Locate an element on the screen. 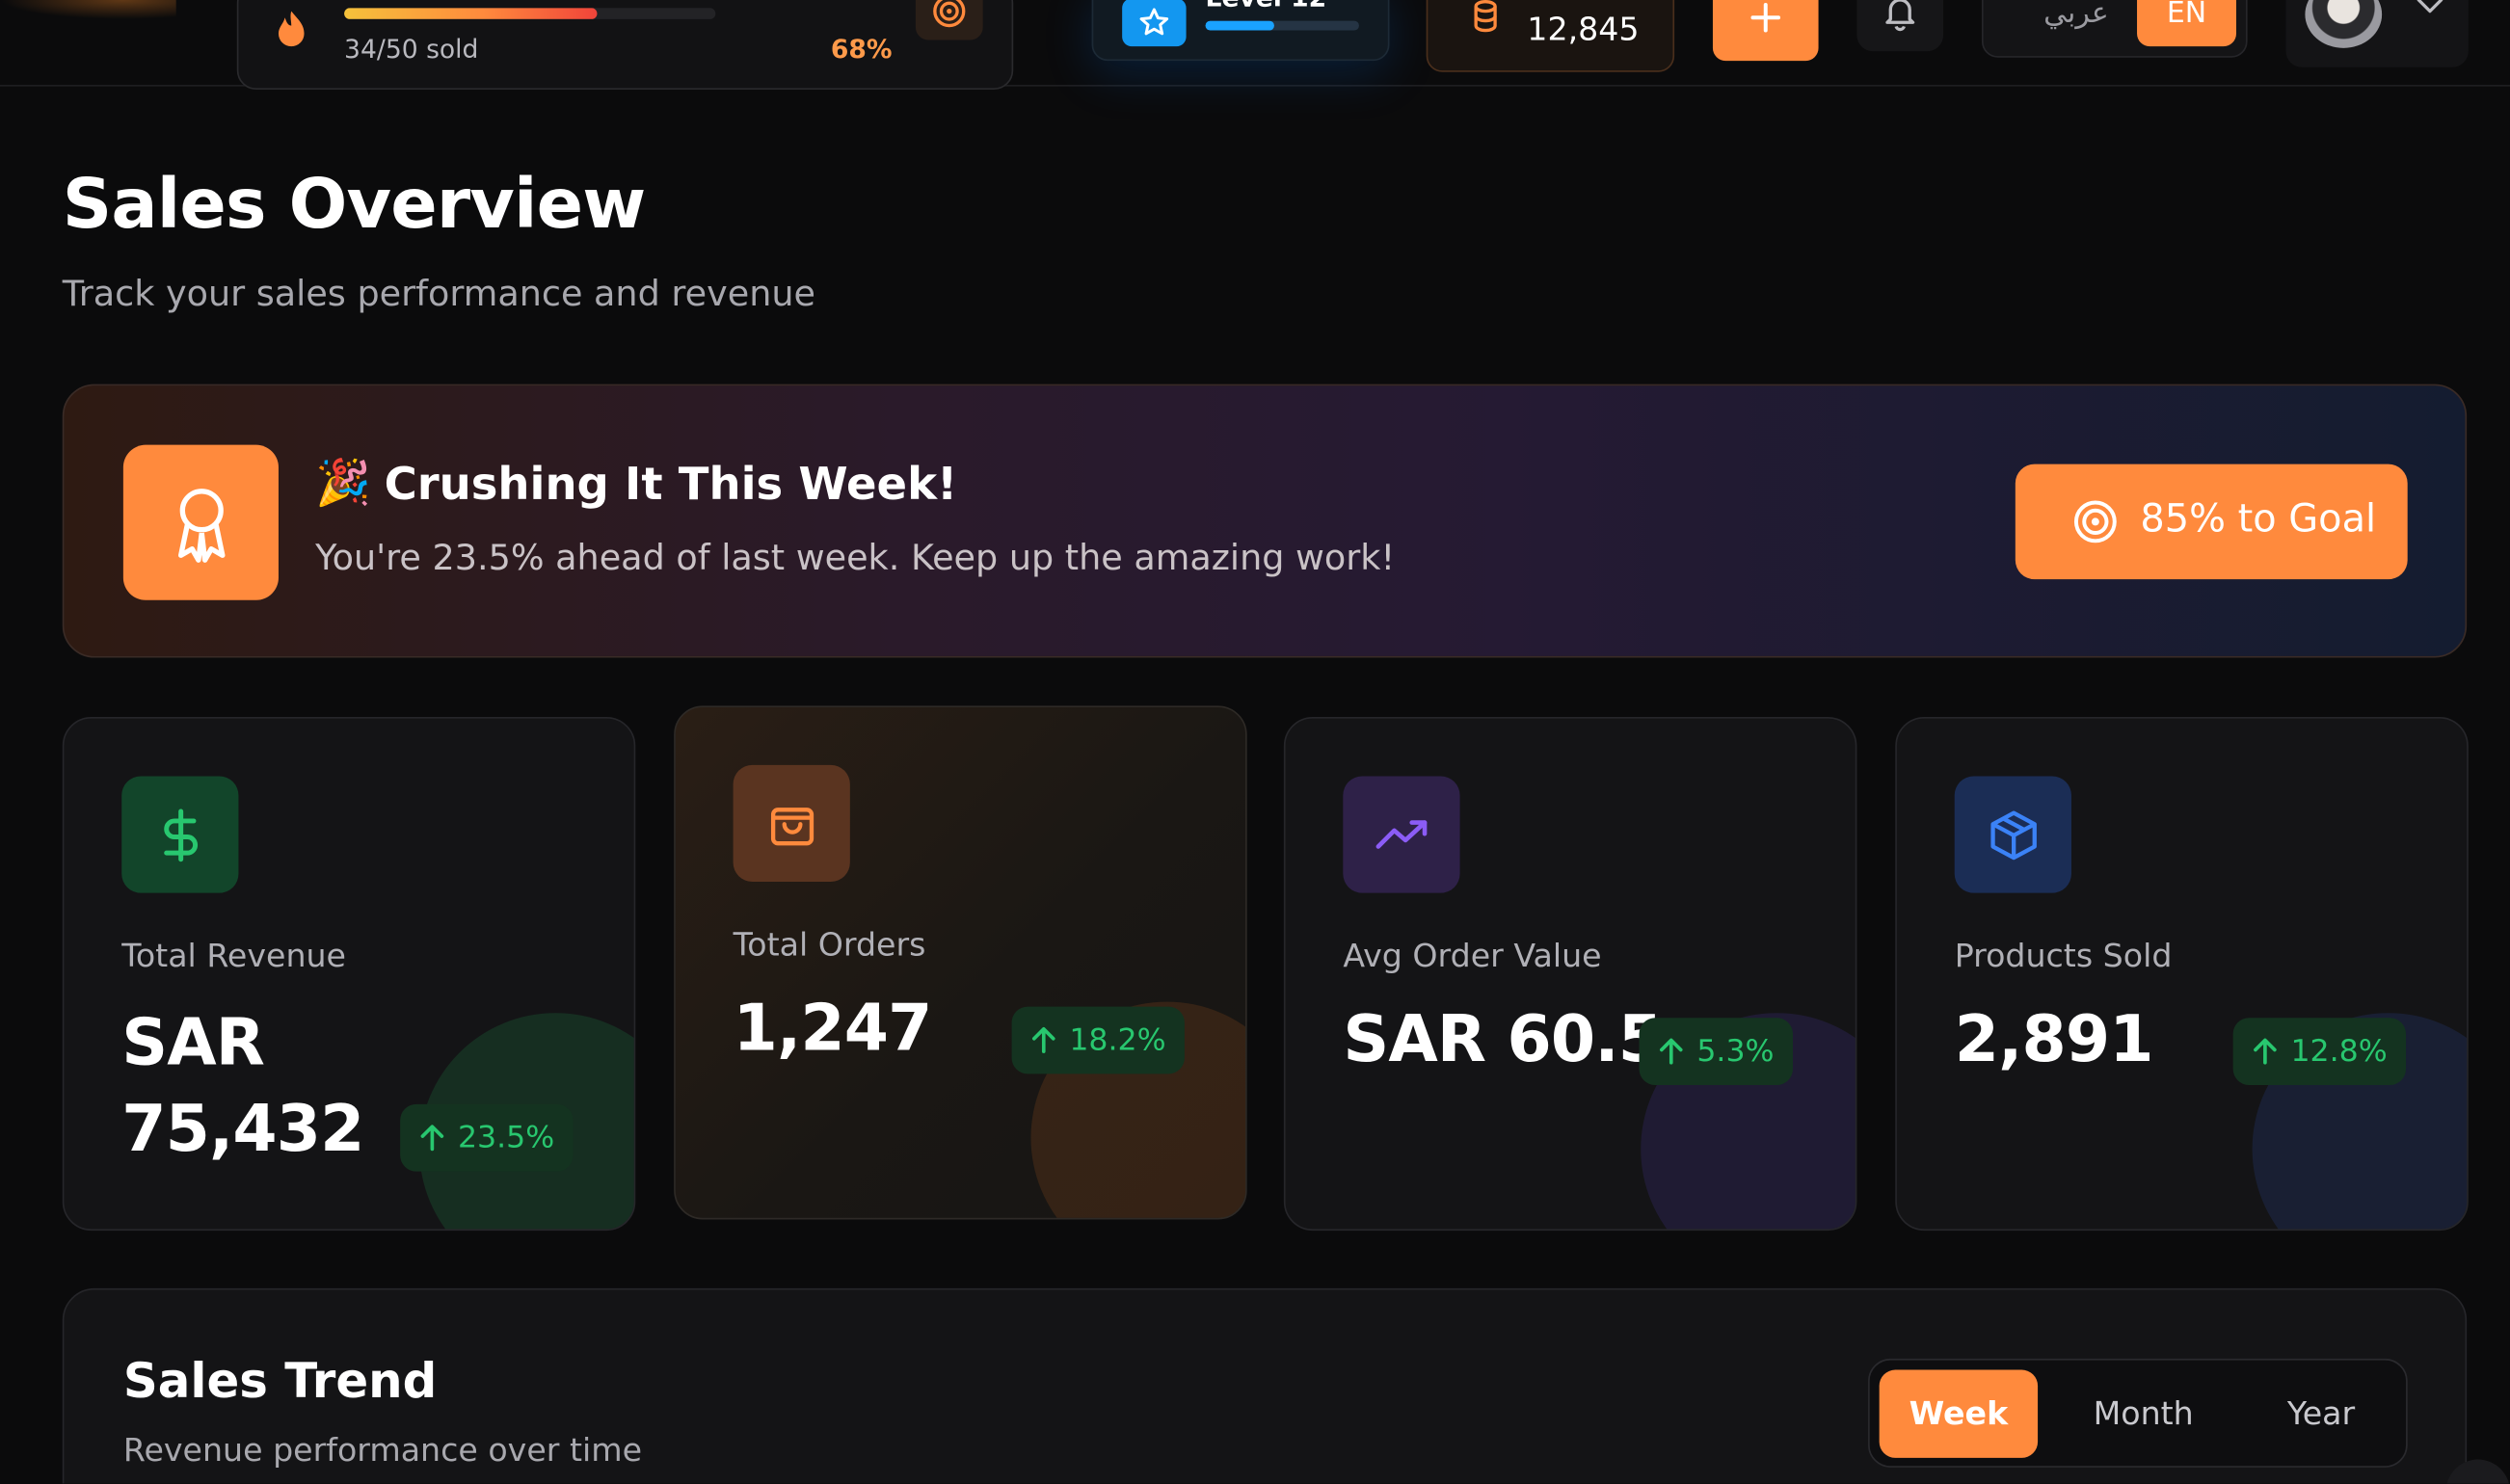 Image resolution: width=2510 pixels, height=1484 pixels. stat-label: Total Orders is located at coordinates (829, 944).